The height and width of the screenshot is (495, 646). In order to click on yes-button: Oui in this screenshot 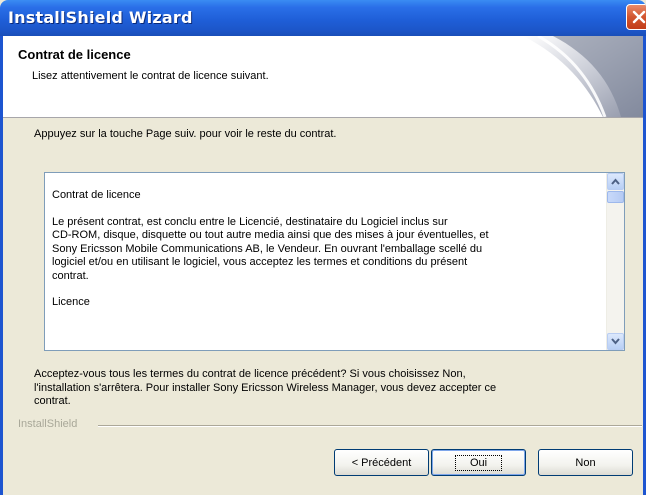, I will do `click(478, 462)`.